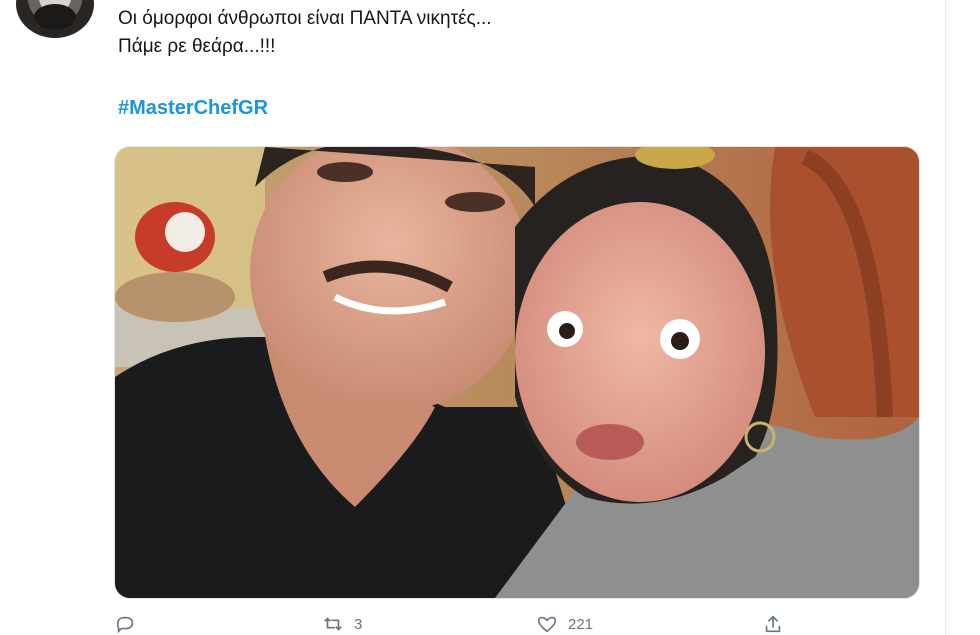 Image resolution: width=980 pixels, height=635 pixels. I want to click on tweet-line-2: Πάμε ρε θεάρα...!!!, so click(197, 46).